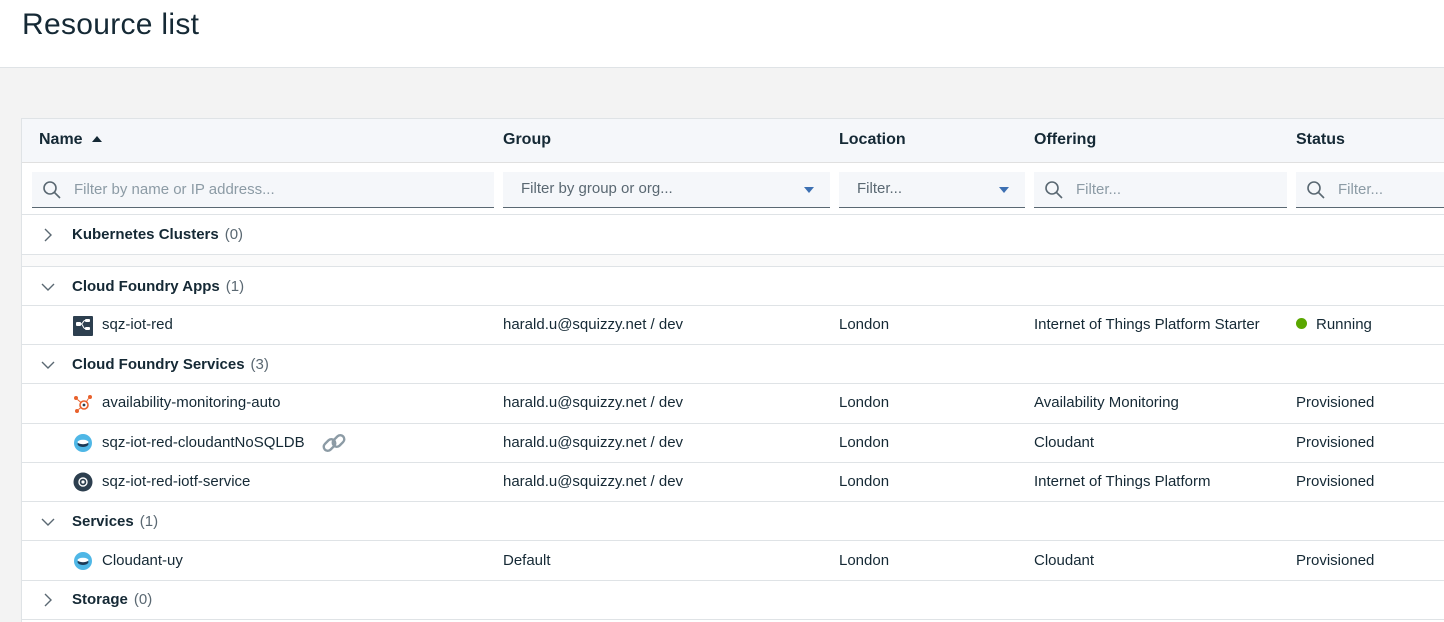 Image resolution: width=1444 pixels, height=622 pixels. I want to click on status-running-icon, so click(1301, 323).